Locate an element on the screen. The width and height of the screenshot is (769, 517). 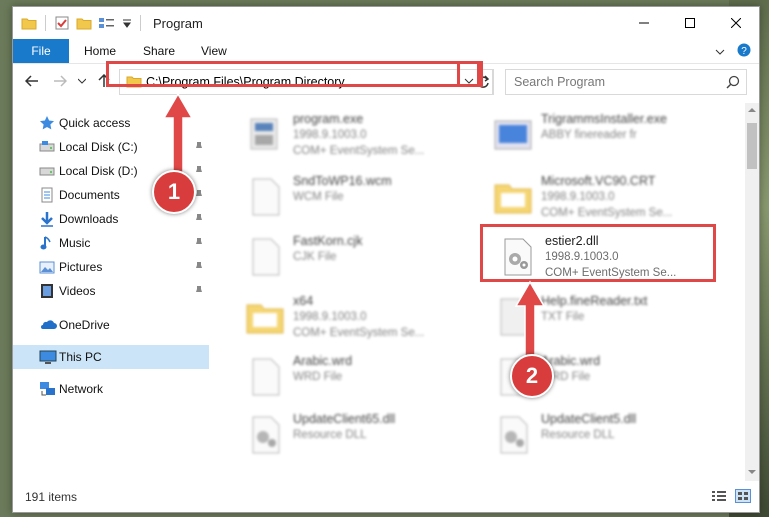
address-bar-highlight is located at coordinates (293, 74).